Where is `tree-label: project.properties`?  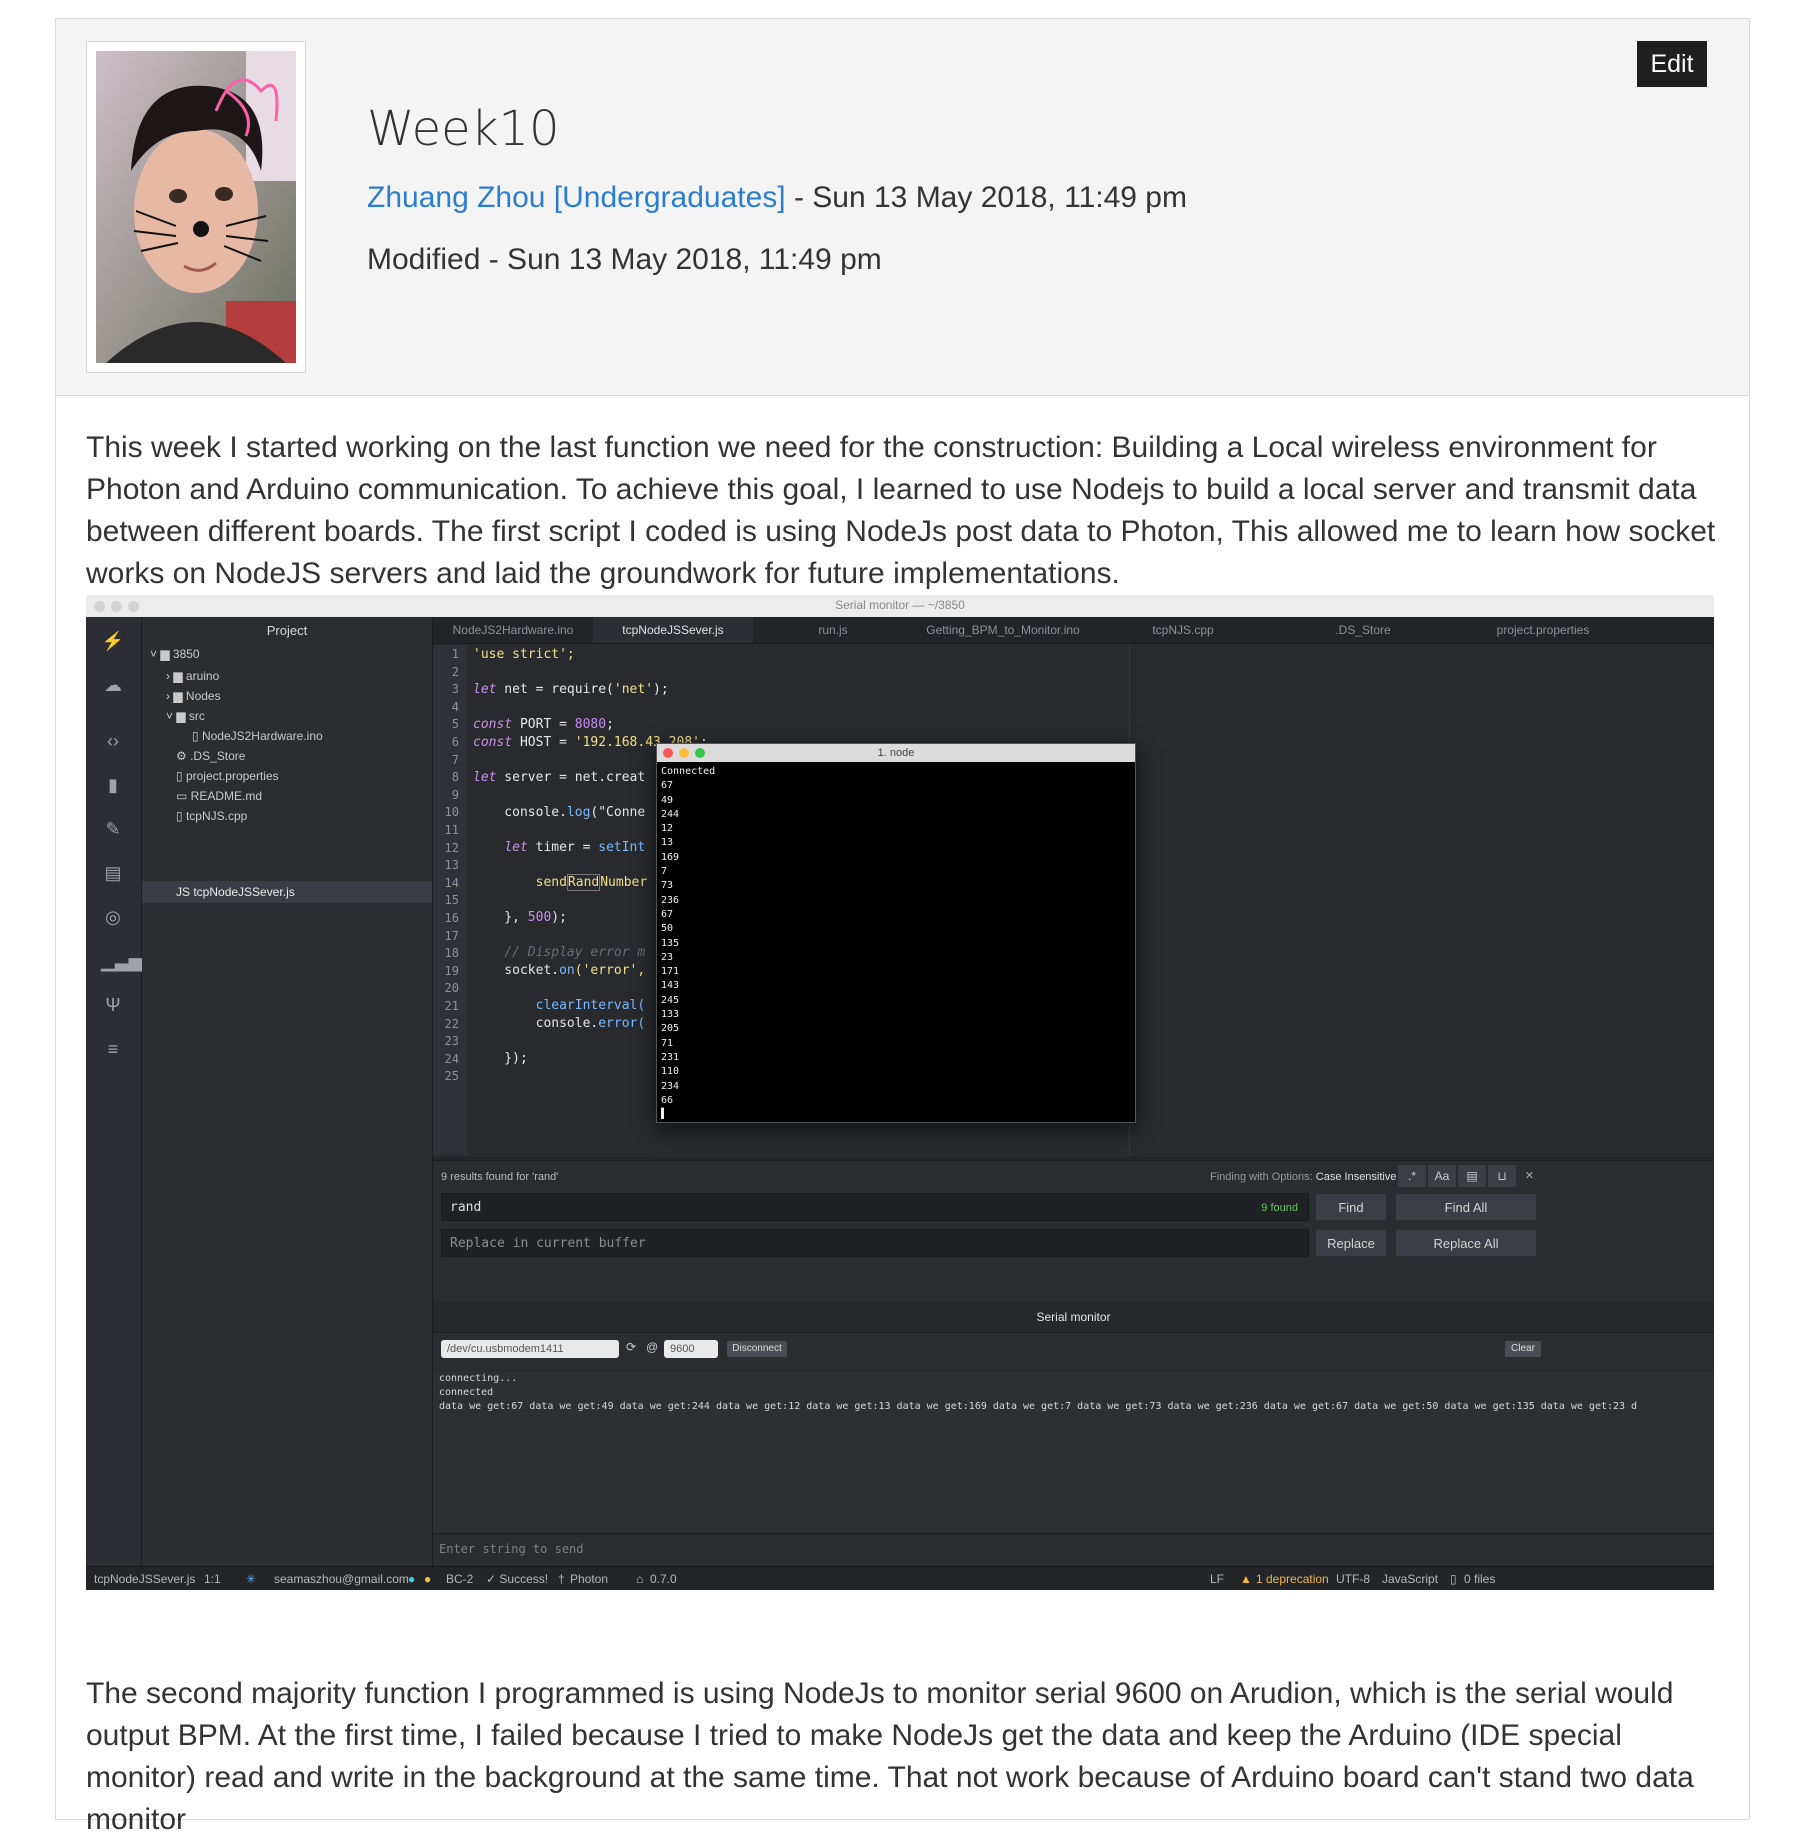 tree-label: project.properties is located at coordinates (232, 776).